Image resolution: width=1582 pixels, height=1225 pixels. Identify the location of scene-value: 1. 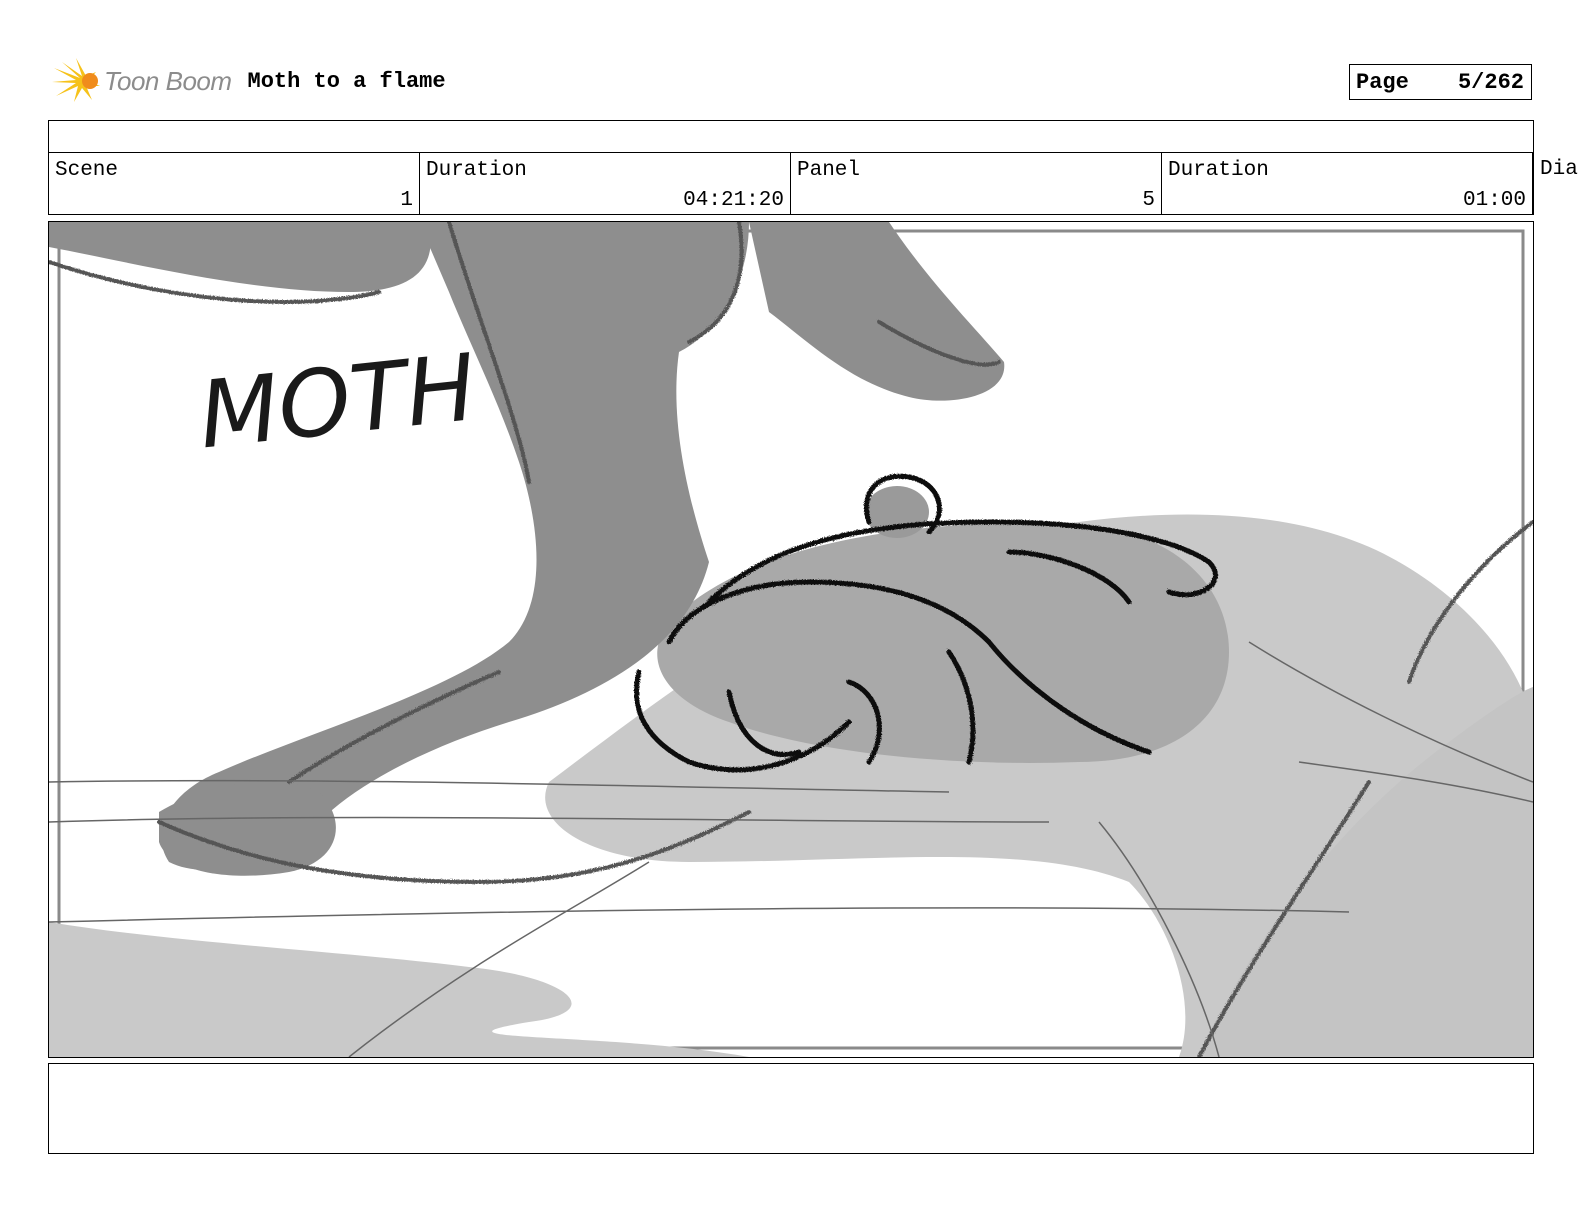
(406, 200).